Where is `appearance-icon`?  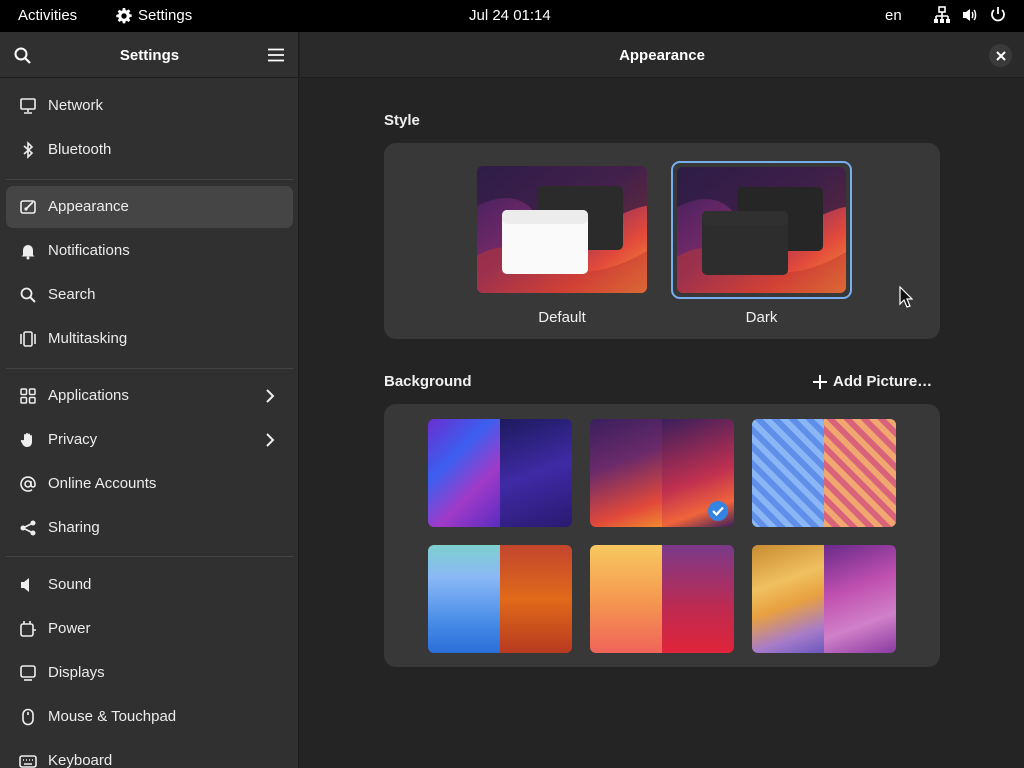 appearance-icon is located at coordinates (28, 207).